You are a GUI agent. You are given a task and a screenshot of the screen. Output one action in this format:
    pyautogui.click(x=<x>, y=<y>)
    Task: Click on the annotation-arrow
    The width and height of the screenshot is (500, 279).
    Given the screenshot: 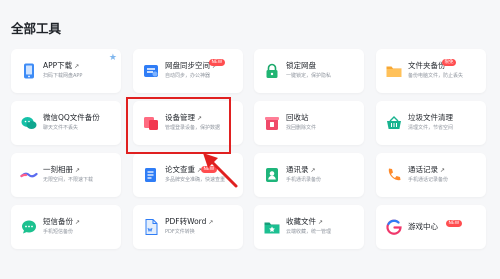 What is the action you would take?
    pyautogui.click(x=220, y=170)
    